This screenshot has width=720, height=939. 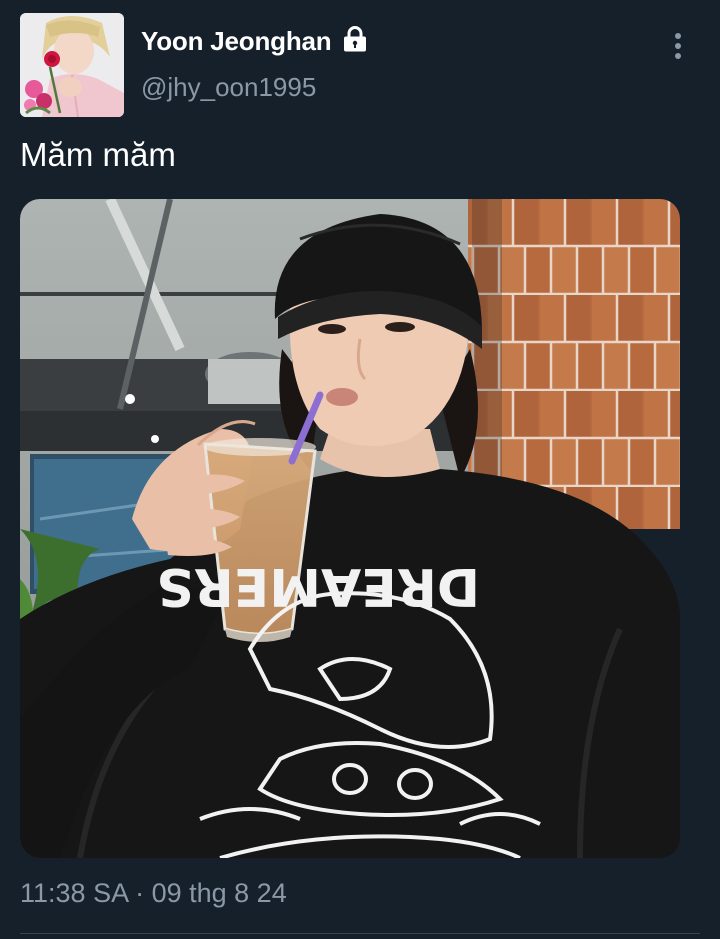 What do you see at coordinates (236, 41) in the screenshot?
I see `display-name: Yoon Jeonghan` at bounding box center [236, 41].